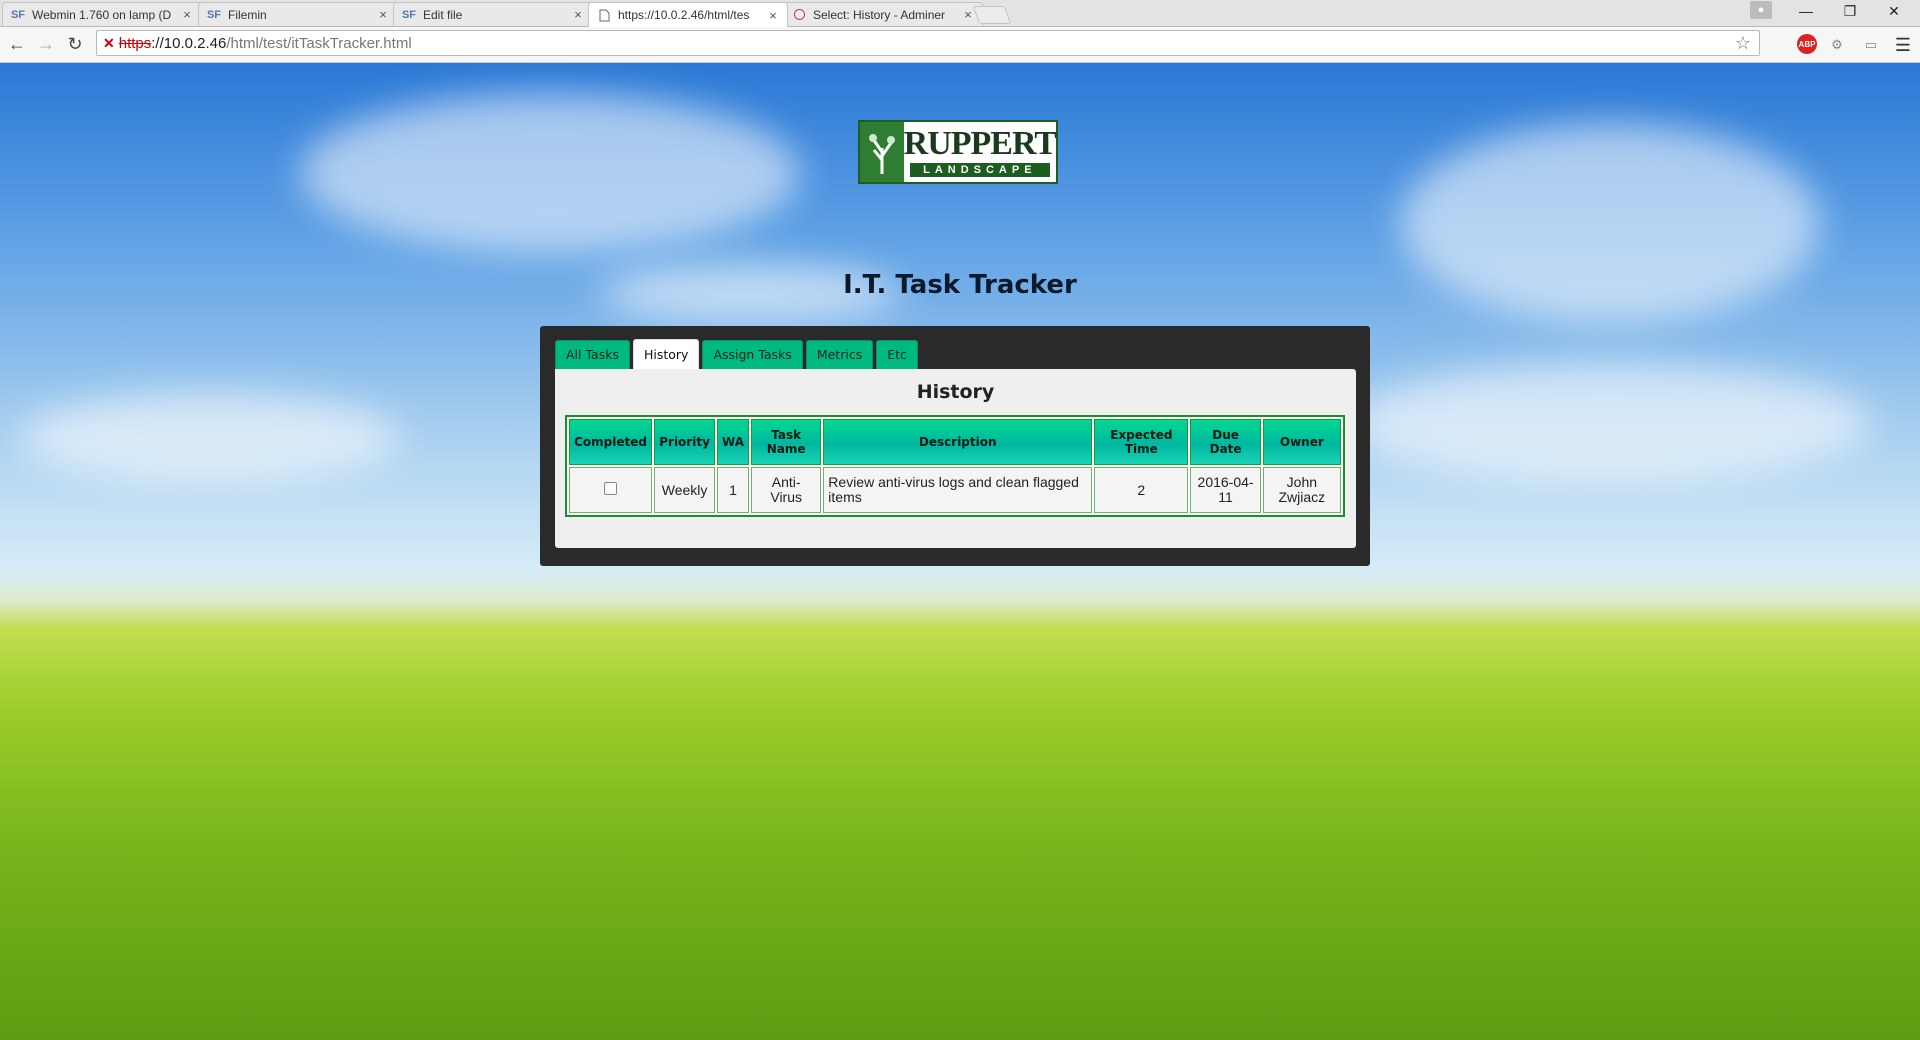 The image size is (1920, 1040). Describe the element at coordinates (980, 143) in the screenshot. I see `logo-name: RUPPERT` at that location.